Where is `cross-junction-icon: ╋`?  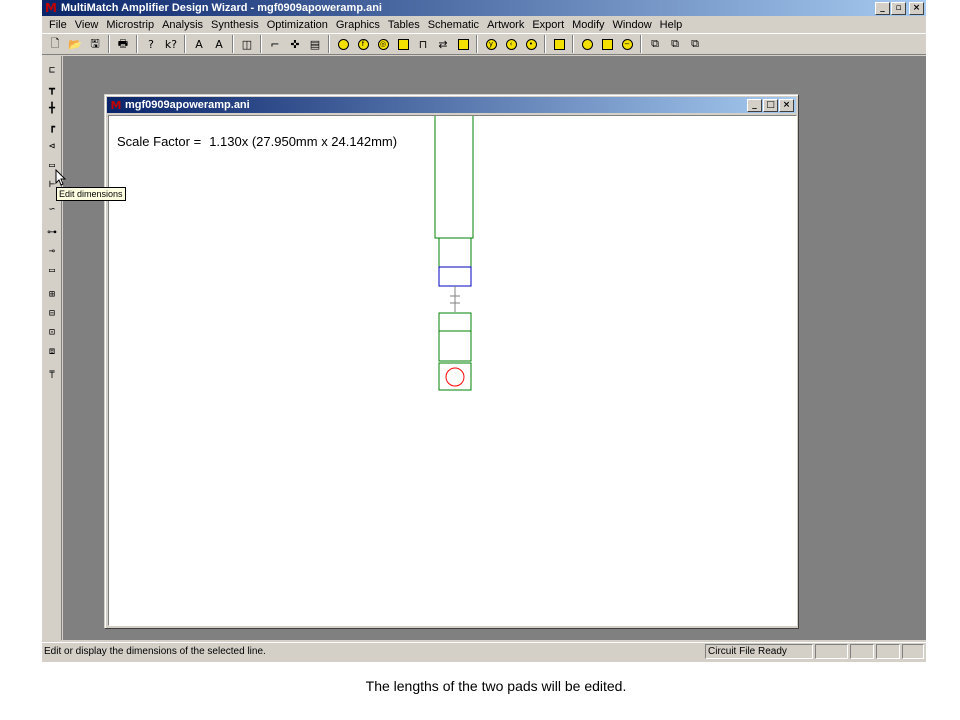 cross-junction-icon: ╋ is located at coordinates (52, 108).